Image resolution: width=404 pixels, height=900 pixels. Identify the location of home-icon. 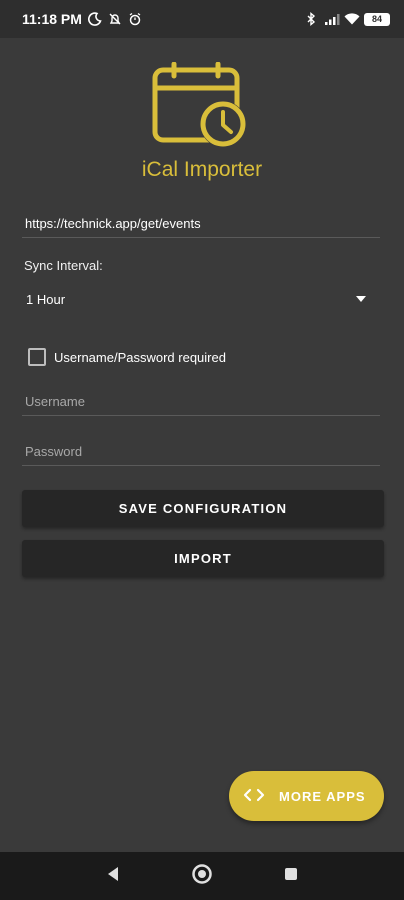
(202, 876).